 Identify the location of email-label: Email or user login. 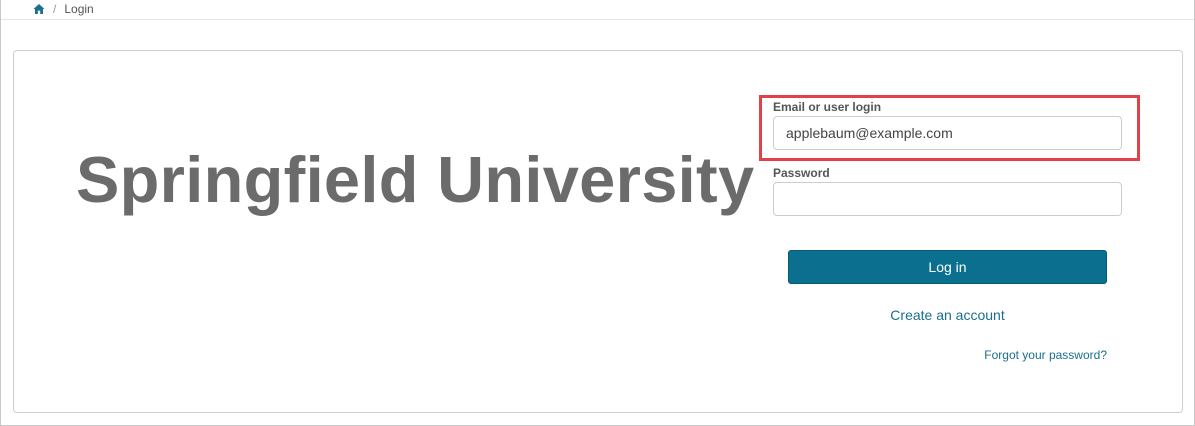
(827, 107).